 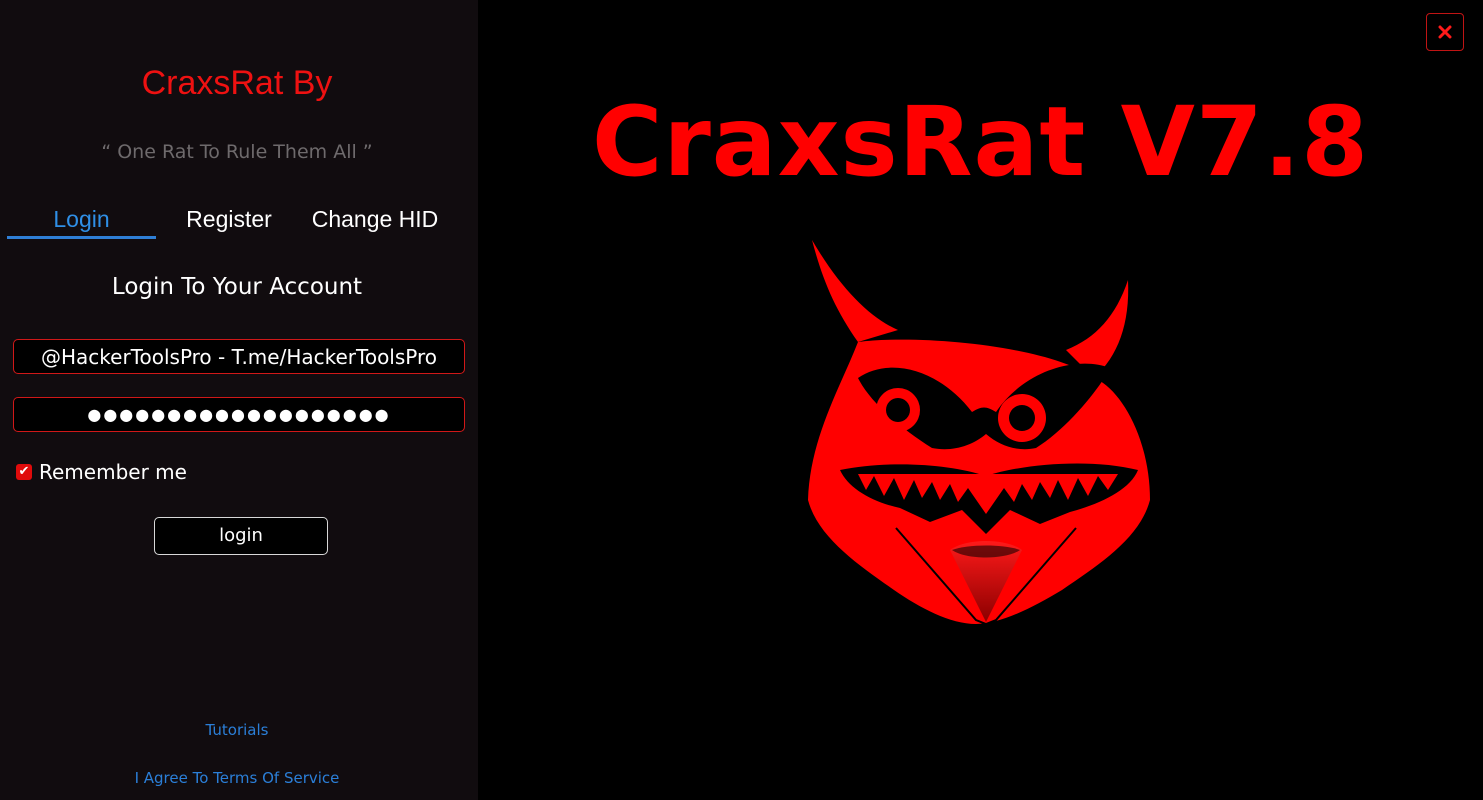 I want to click on active-tab-indicator, so click(x=81, y=237).